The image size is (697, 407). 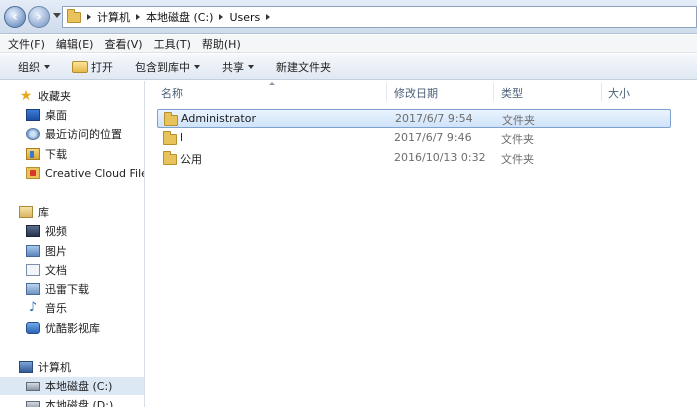 What do you see at coordinates (35, 367) in the screenshot?
I see `sidebar-group-computer: 计算机` at bounding box center [35, 367].